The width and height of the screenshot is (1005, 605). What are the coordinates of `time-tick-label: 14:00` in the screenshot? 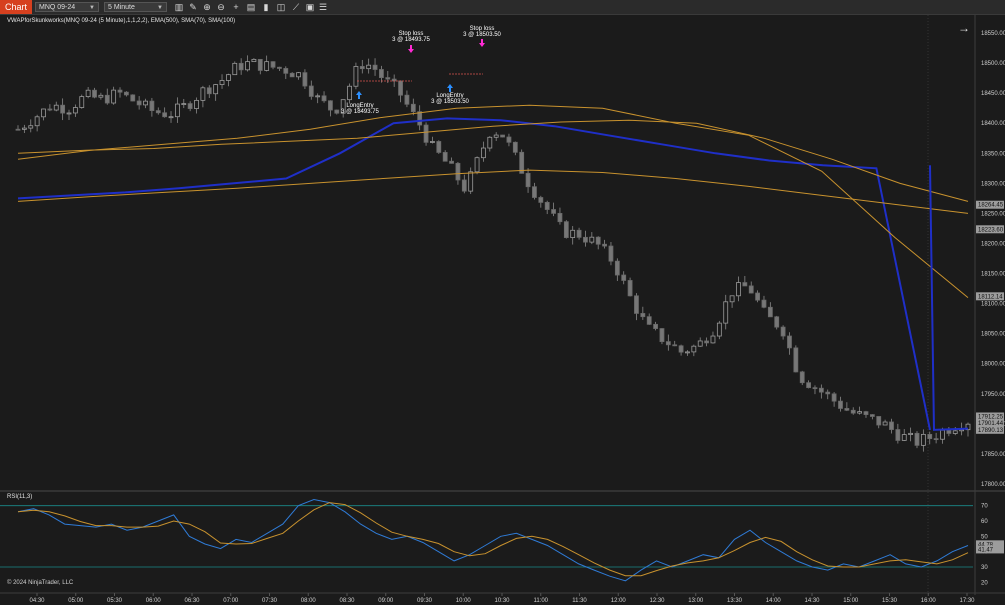 It's located at (774, 601).